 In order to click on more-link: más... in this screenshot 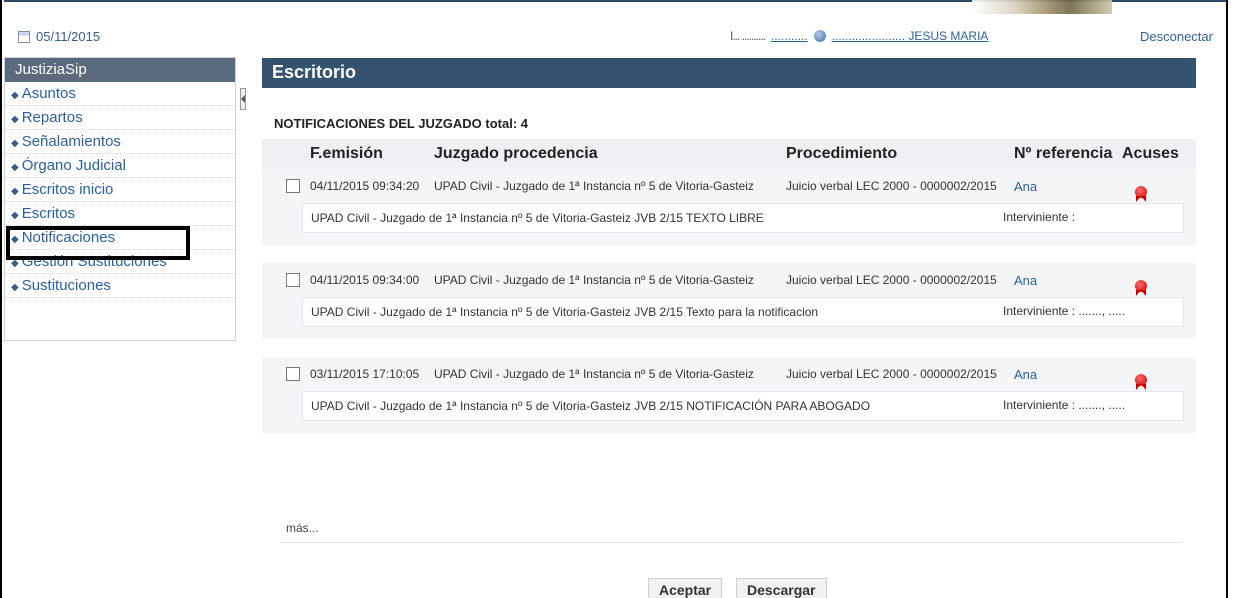, I will do `click(302, 528)`.